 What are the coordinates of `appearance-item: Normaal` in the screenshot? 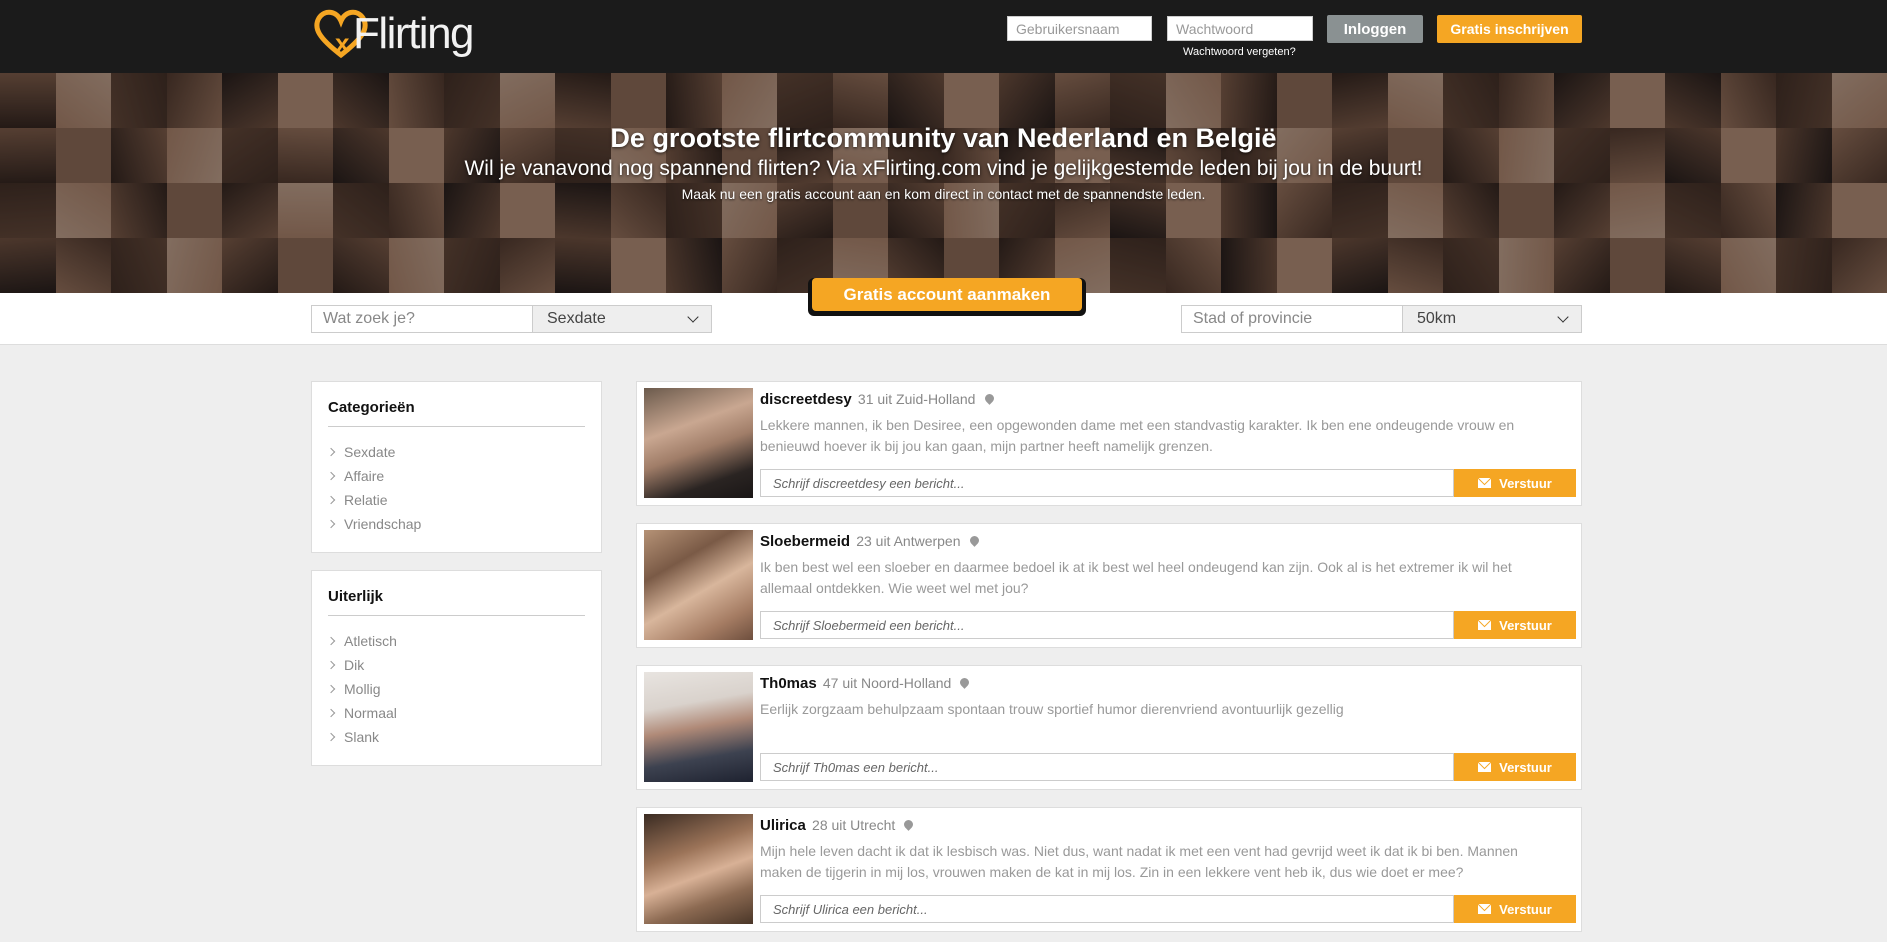 It's located at (361, 713).